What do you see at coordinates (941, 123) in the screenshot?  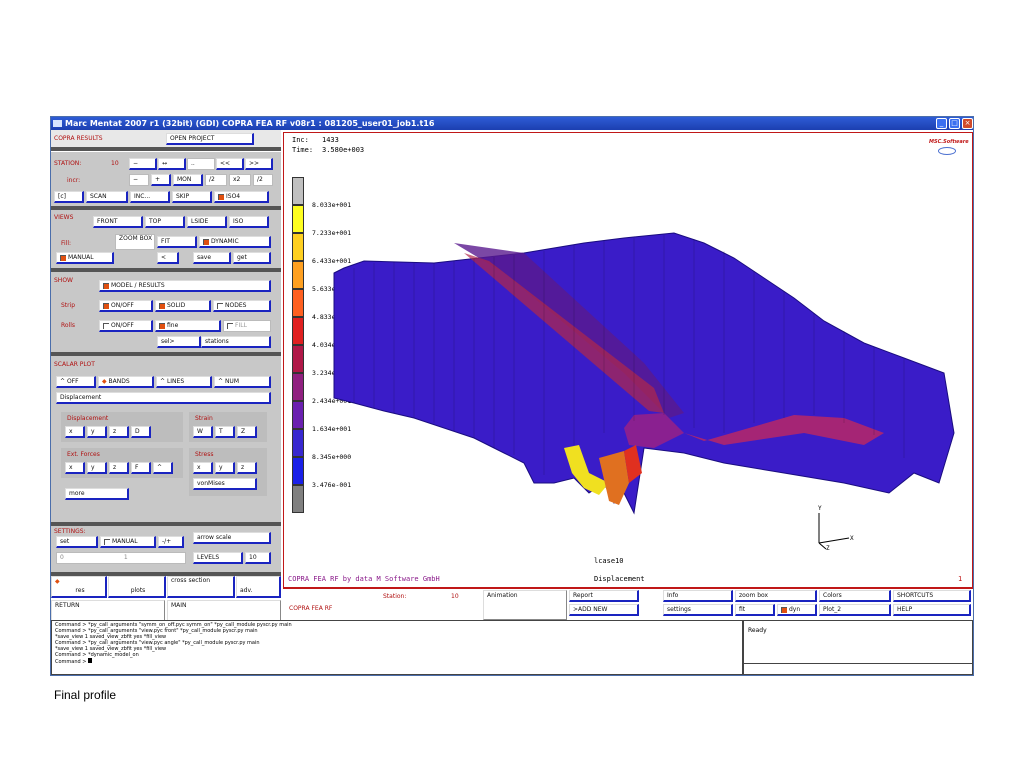 I see `minimize-button: _` at bounding box center [941, 123].